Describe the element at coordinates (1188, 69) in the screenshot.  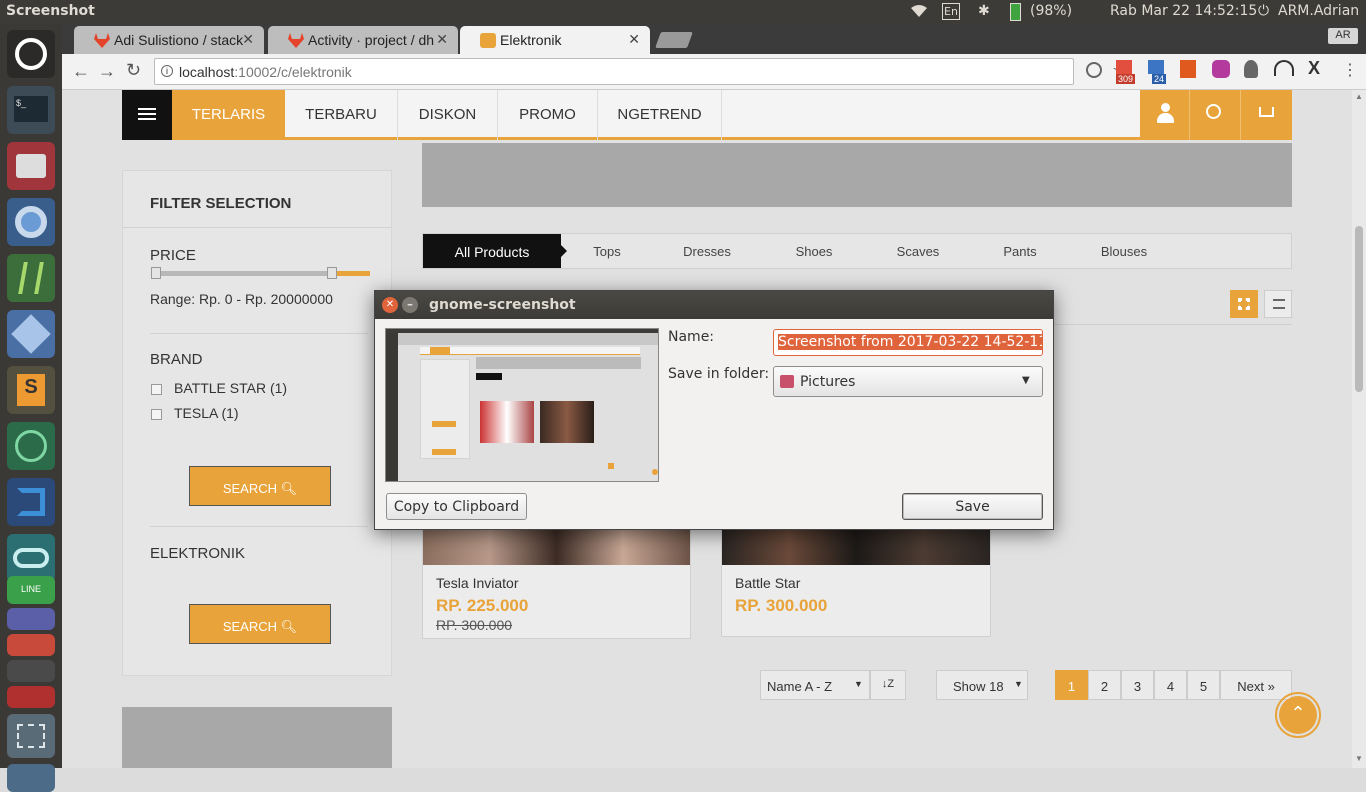
I see `office-icon` at that location.